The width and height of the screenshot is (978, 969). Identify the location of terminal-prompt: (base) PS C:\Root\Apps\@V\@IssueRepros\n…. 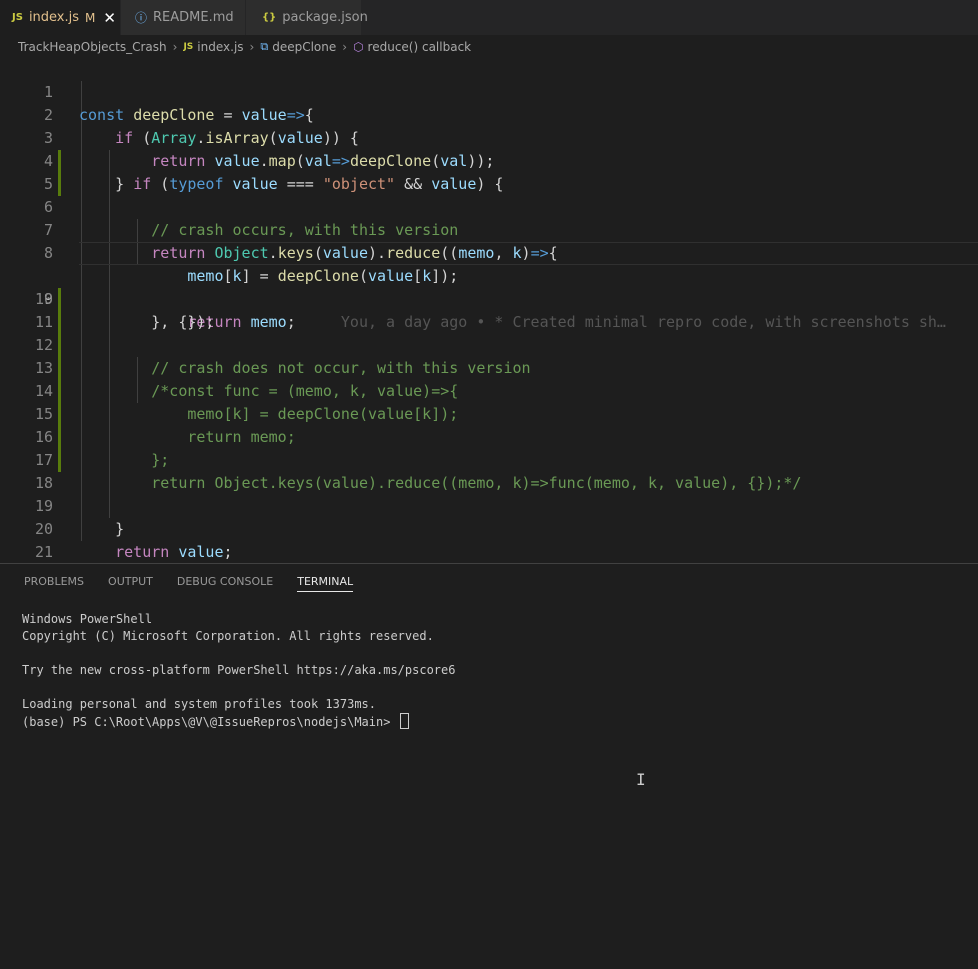
(210, 722).